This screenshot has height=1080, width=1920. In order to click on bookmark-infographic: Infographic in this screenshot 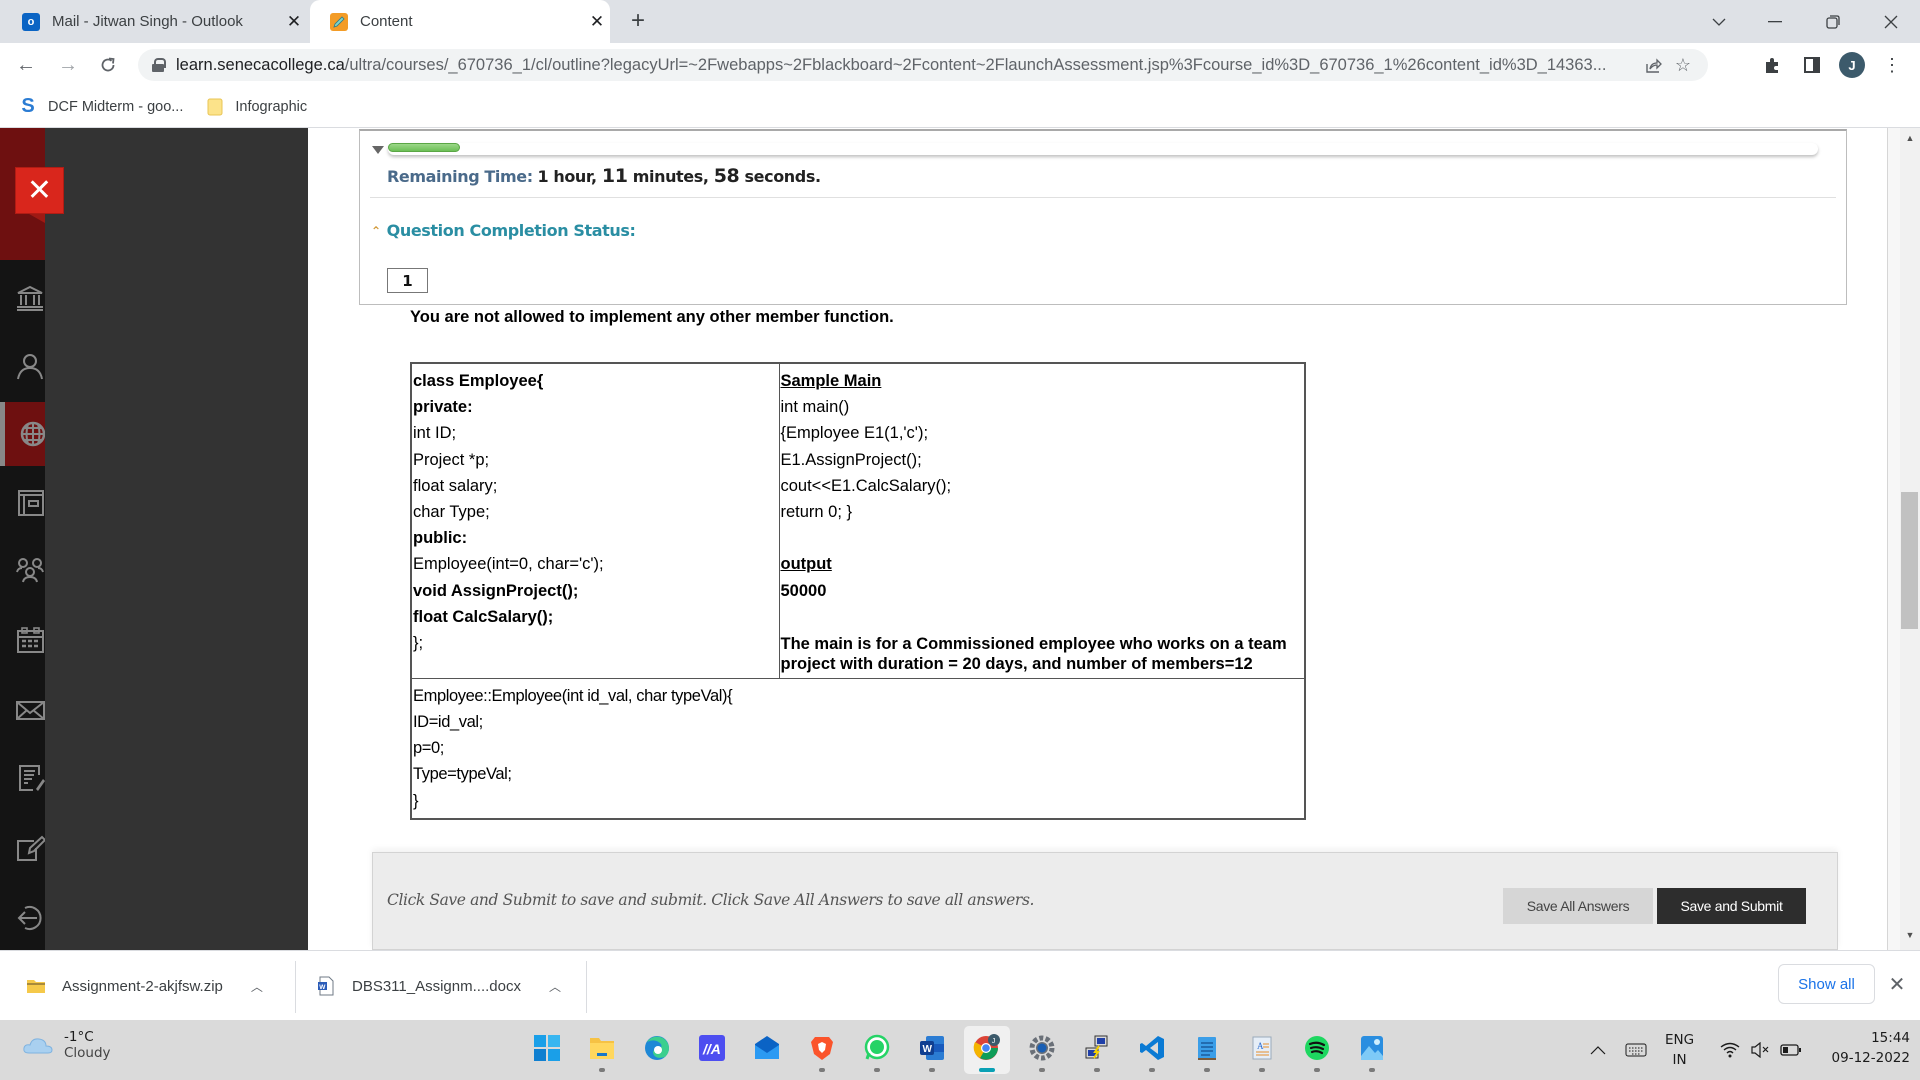, I will do `click(257, 107)`.